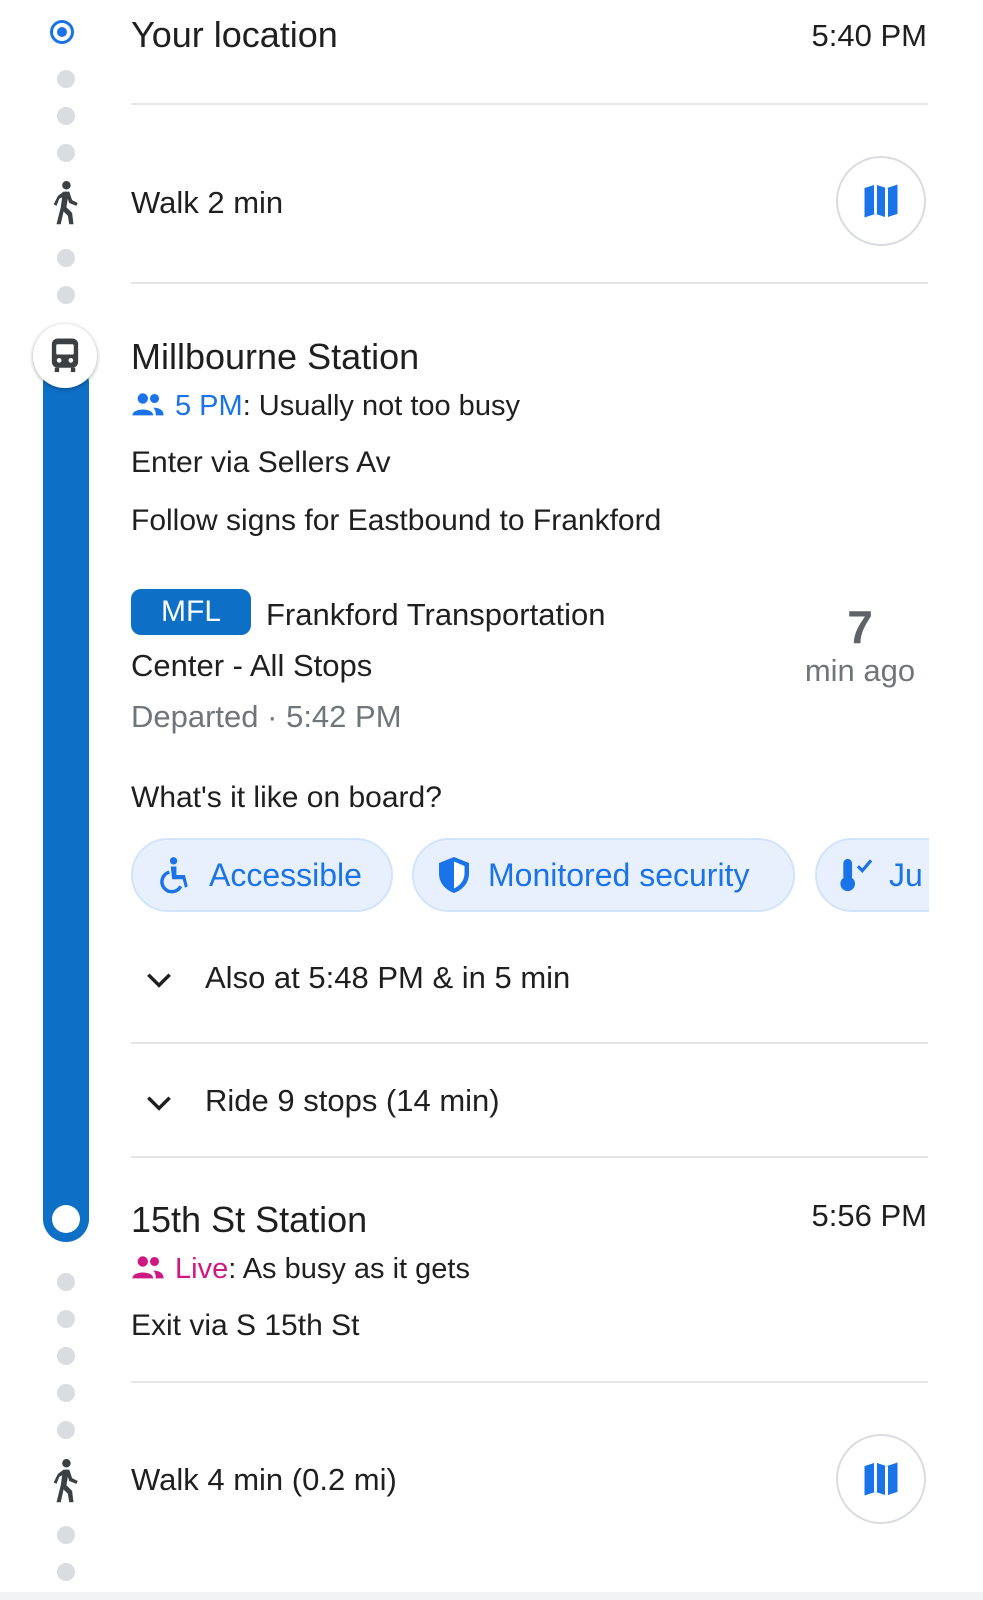 The image size is (983, 1600). I want to click on chip-label: Monitored security, so click(619, 874).